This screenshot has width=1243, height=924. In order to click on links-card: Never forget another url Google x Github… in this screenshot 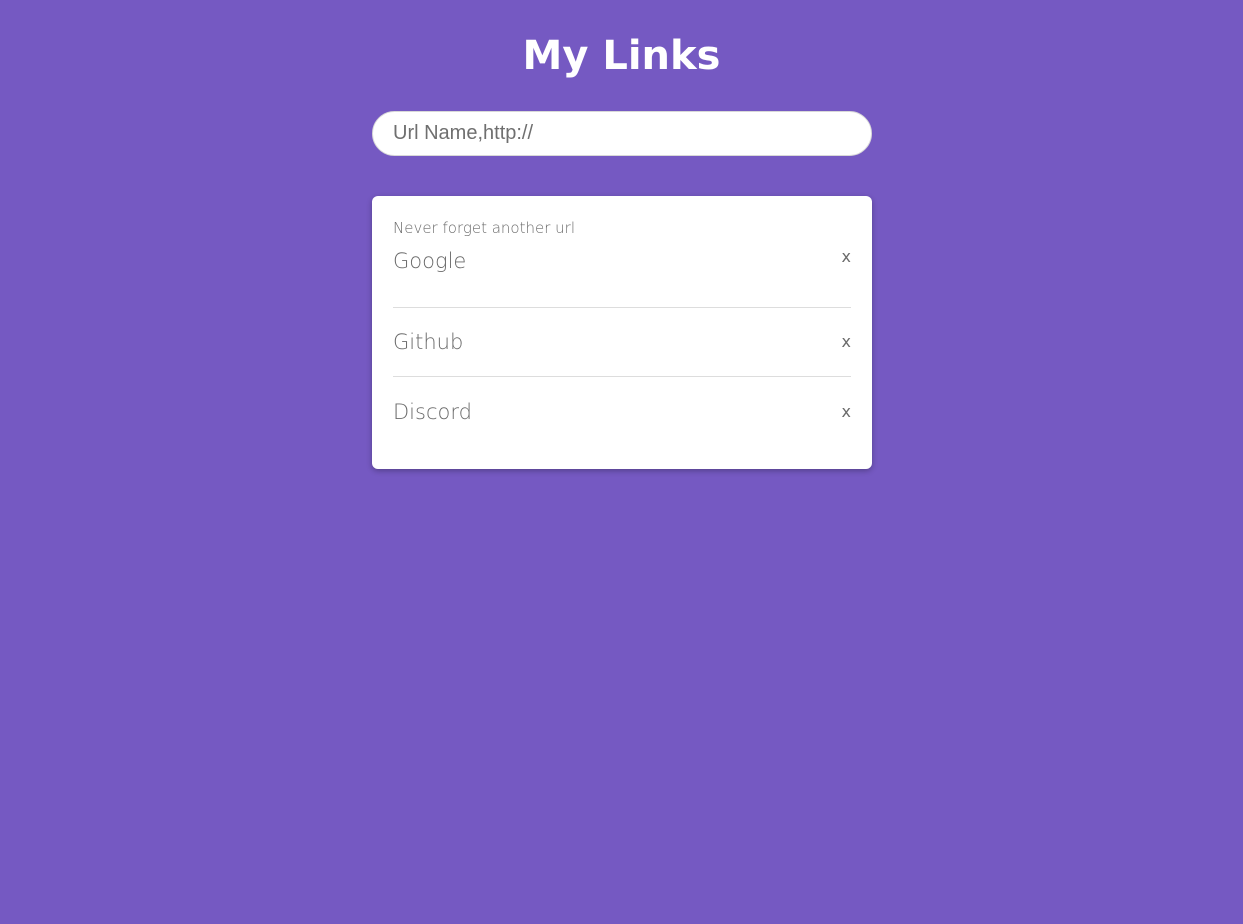, I will do `click(622, 332)`.